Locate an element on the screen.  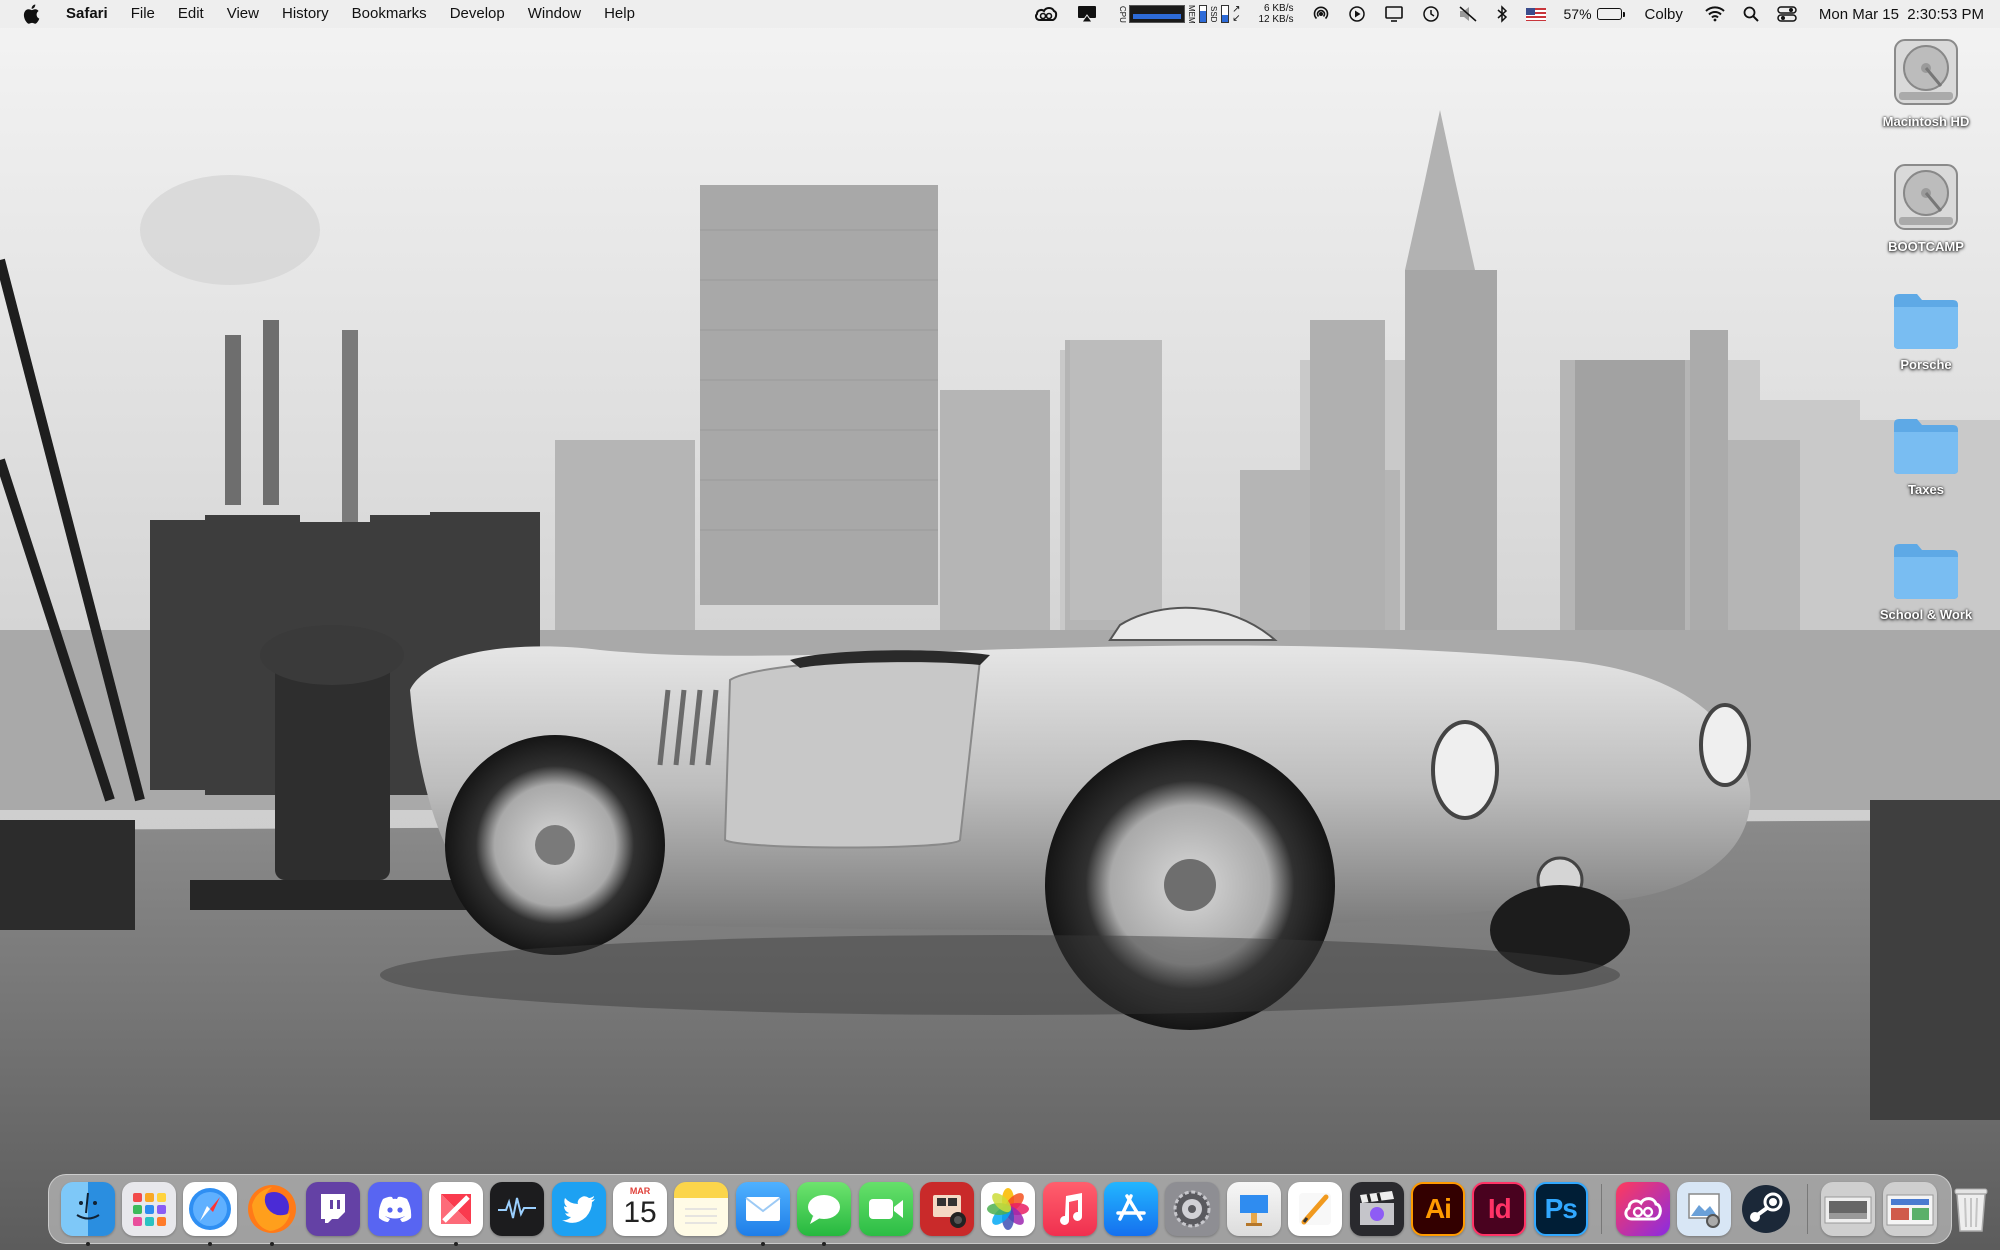
bluetooth-icon is located at coordinates (1502, 14).